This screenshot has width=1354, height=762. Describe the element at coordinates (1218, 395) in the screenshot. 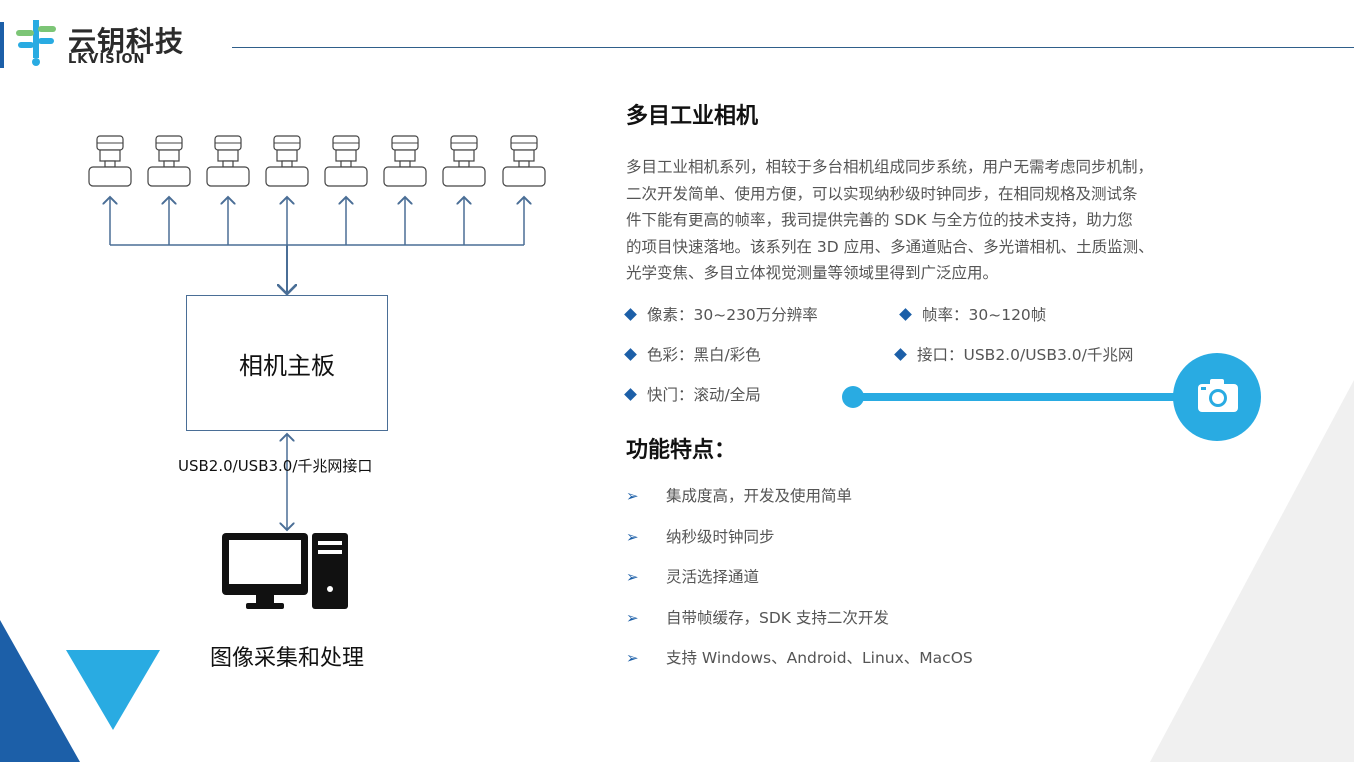

I see `camera-icon` at that location.